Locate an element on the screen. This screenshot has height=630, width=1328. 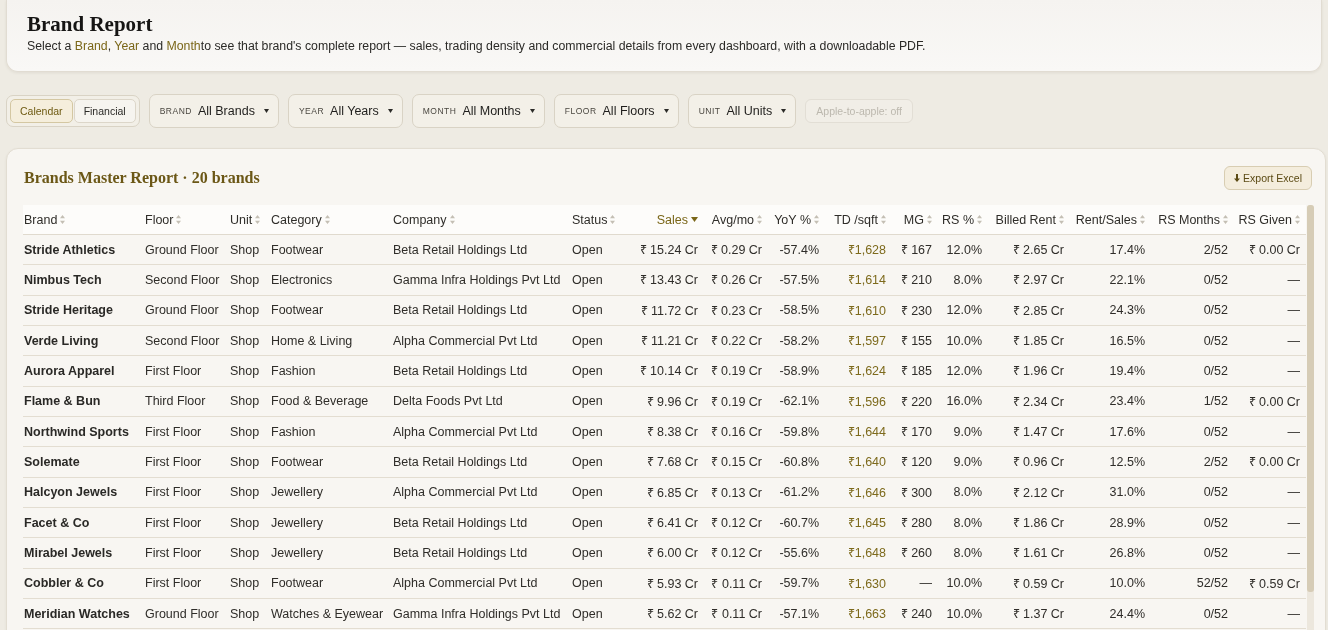
table-cell-text: Food & Beverage is located at coordinates (320, 401).